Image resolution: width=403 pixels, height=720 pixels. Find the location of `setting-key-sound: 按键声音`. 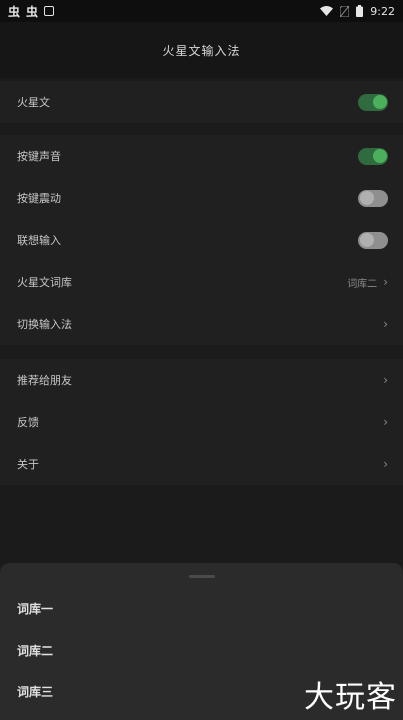

setting-key-sound: 按键声音 is located at coordinates (201, 156).